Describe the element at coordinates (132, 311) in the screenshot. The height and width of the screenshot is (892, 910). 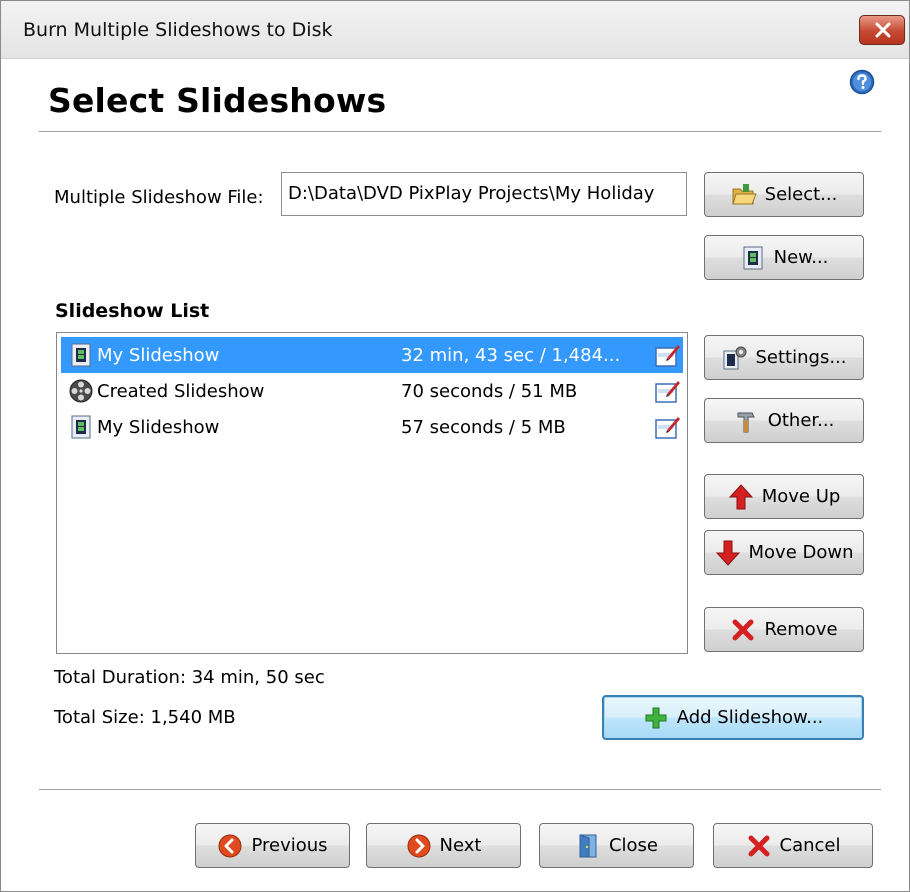
I see `slideshow-list-heading: Slideshow List` at that location.